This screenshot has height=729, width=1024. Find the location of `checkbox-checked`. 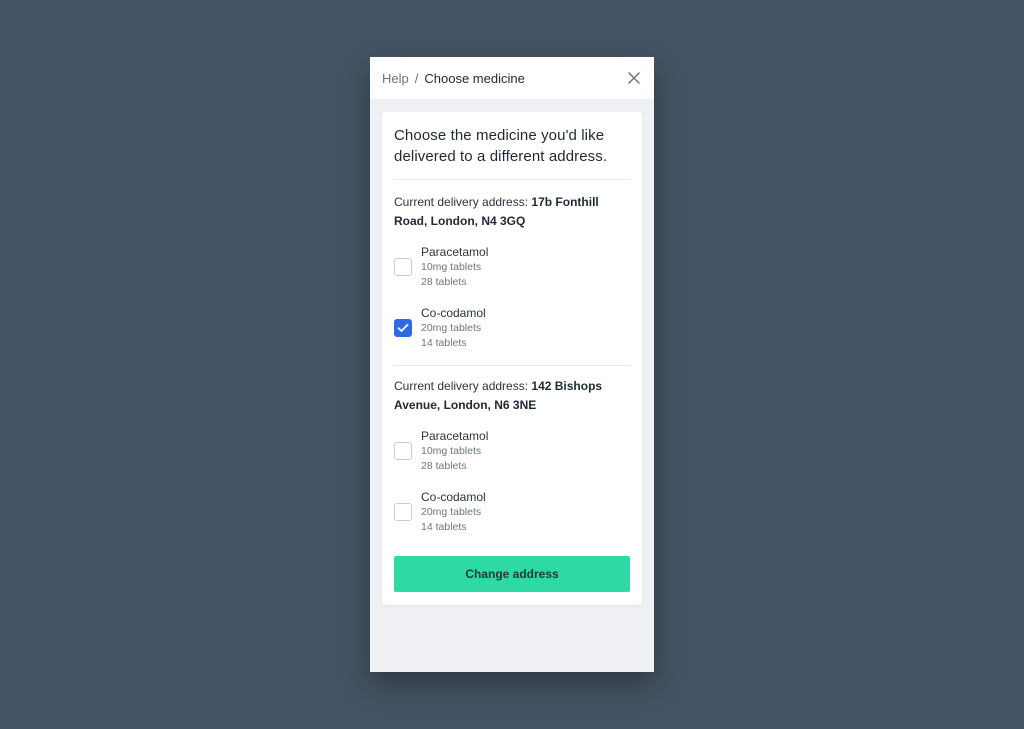

checkbox-checked is located at coordinates (403, 328).